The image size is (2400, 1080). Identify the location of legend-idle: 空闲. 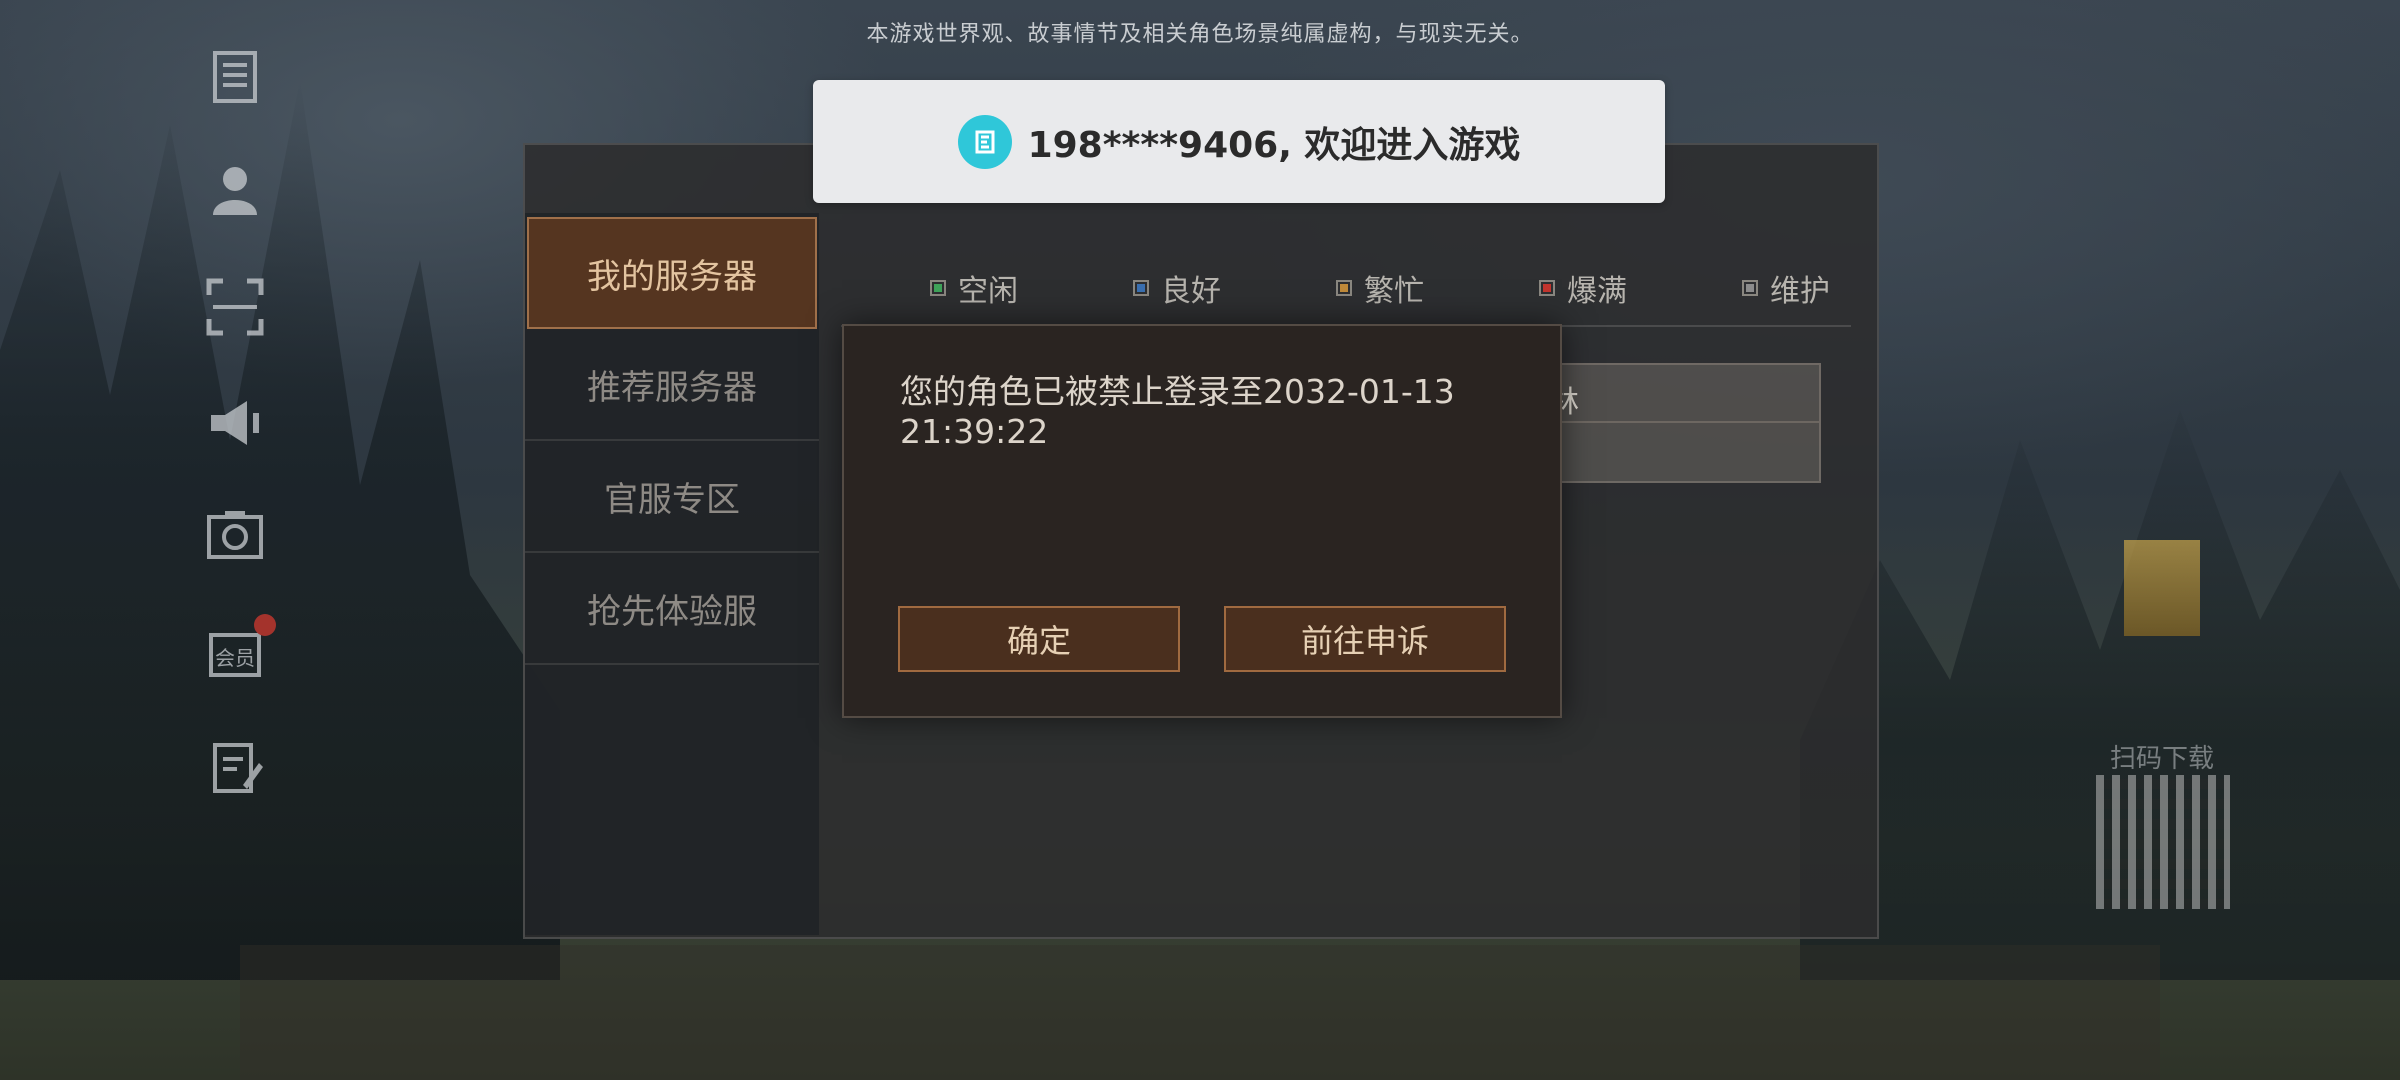
(974, 288).